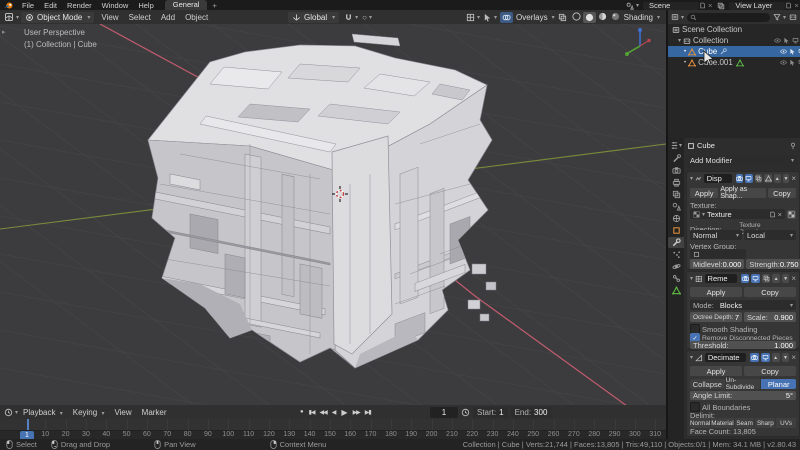  What do you see at coordinates (770, 292) in the screenshot?
I see `remesh-copy-button: Copy` at bounding box center [770, 292].